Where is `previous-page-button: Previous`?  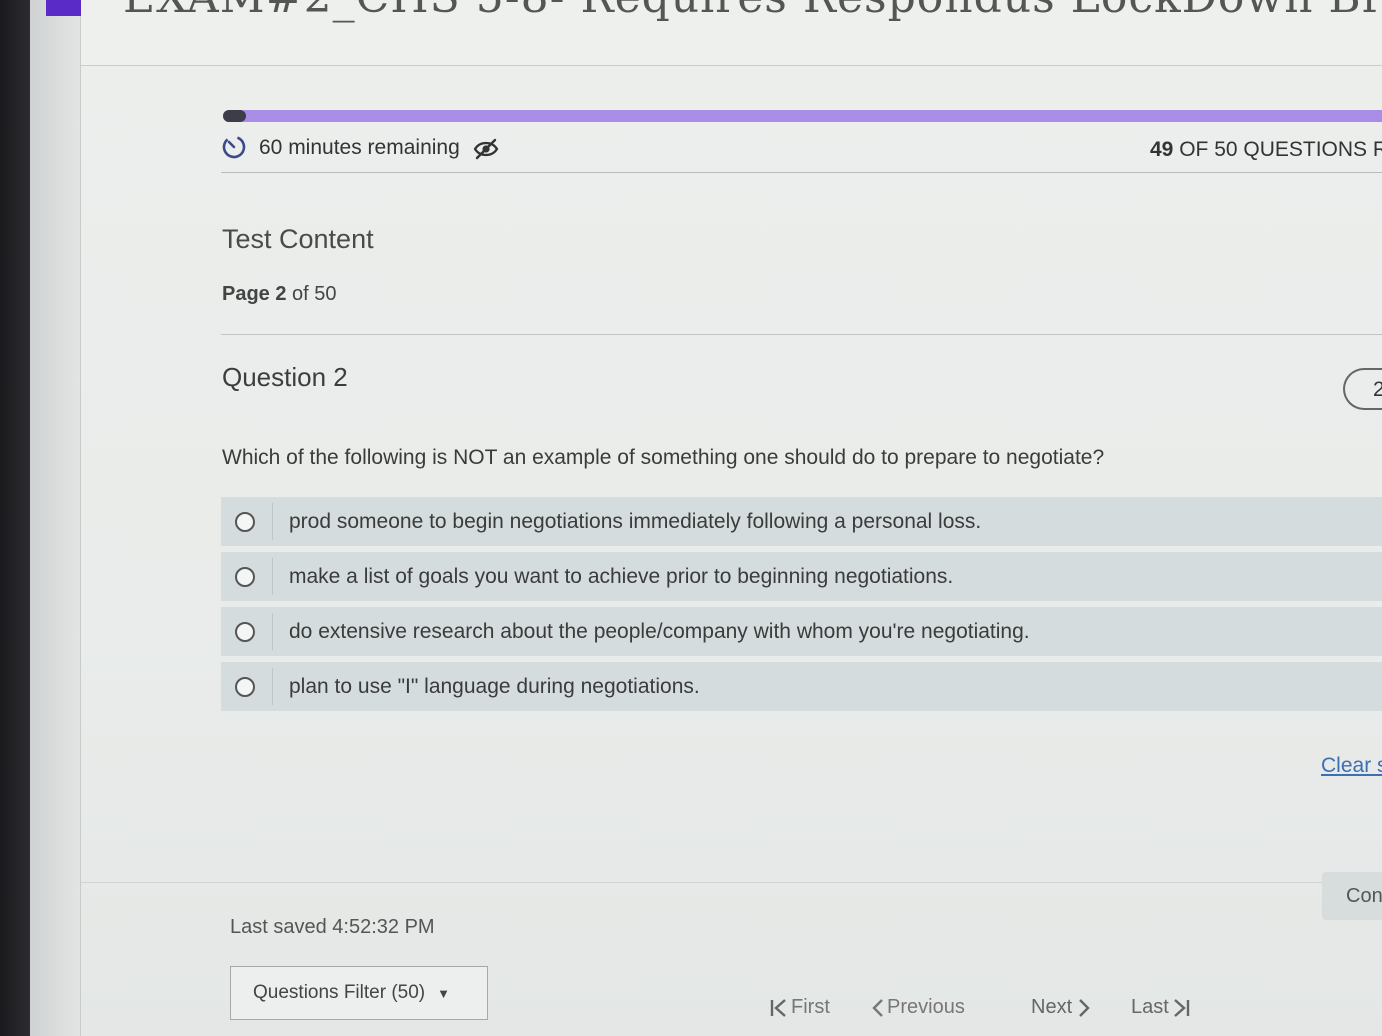
previous-page-button: Previous is located at coordinates (917, 1007).